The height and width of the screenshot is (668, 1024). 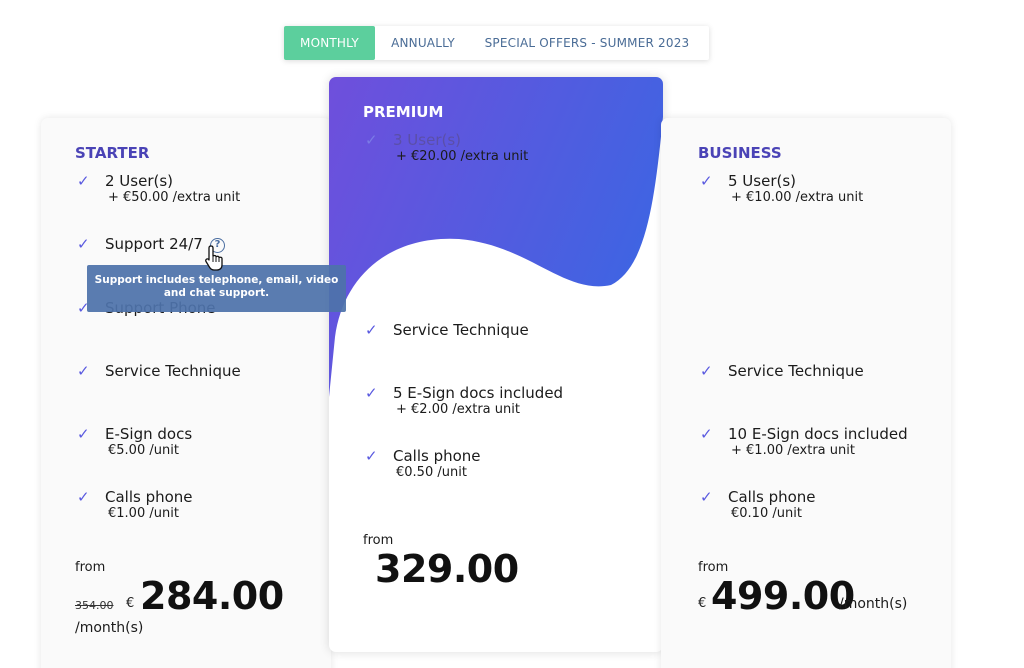 What do you see at coordinates (329, 43) in the screenshot?
I see `tab-monthly: MONTHLY` at bounding box center [329, 43].